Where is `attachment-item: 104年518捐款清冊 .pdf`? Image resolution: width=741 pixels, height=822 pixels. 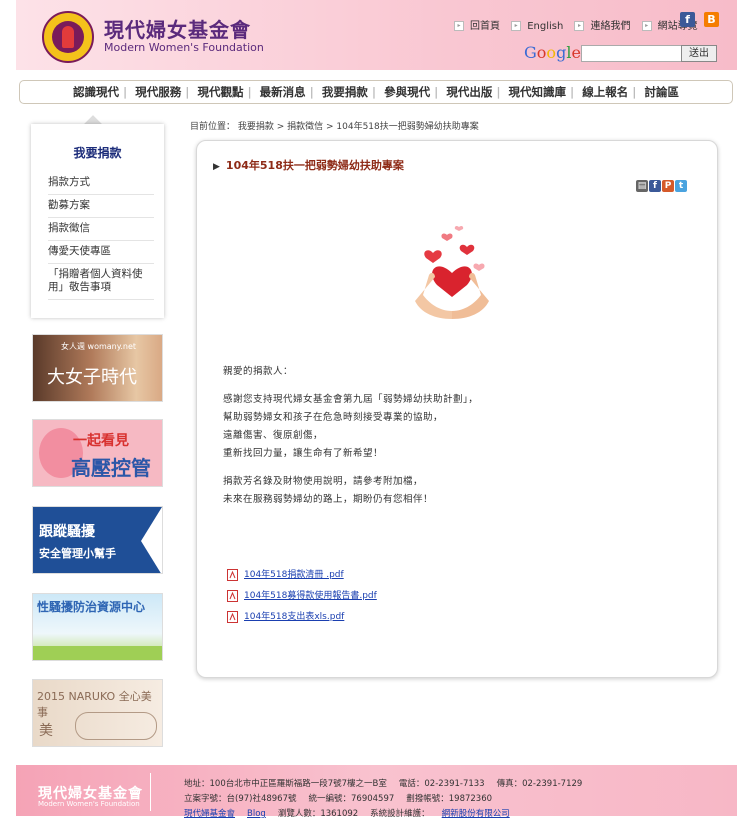
attachment-item: 104年518捐款清冊 .pdf is located at coordinates (302, 575).